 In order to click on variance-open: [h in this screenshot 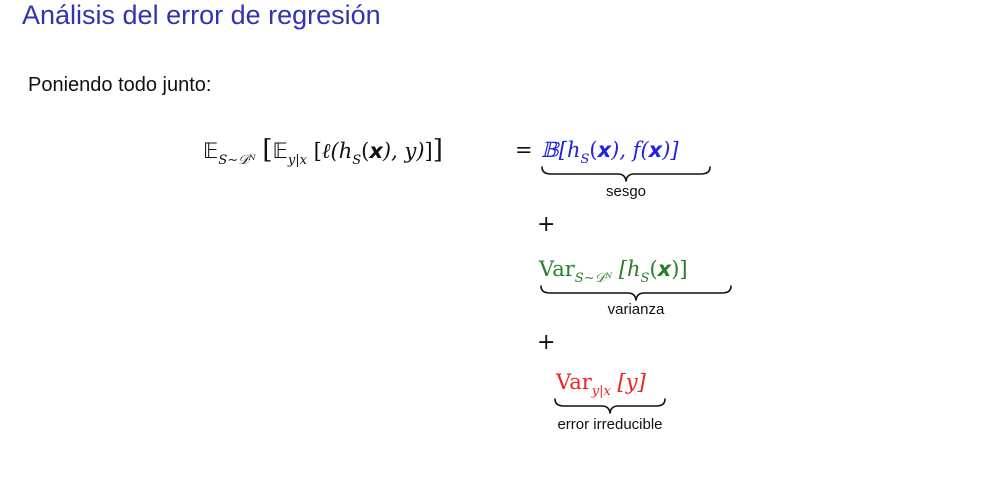, I will do `click(626, 269)`.